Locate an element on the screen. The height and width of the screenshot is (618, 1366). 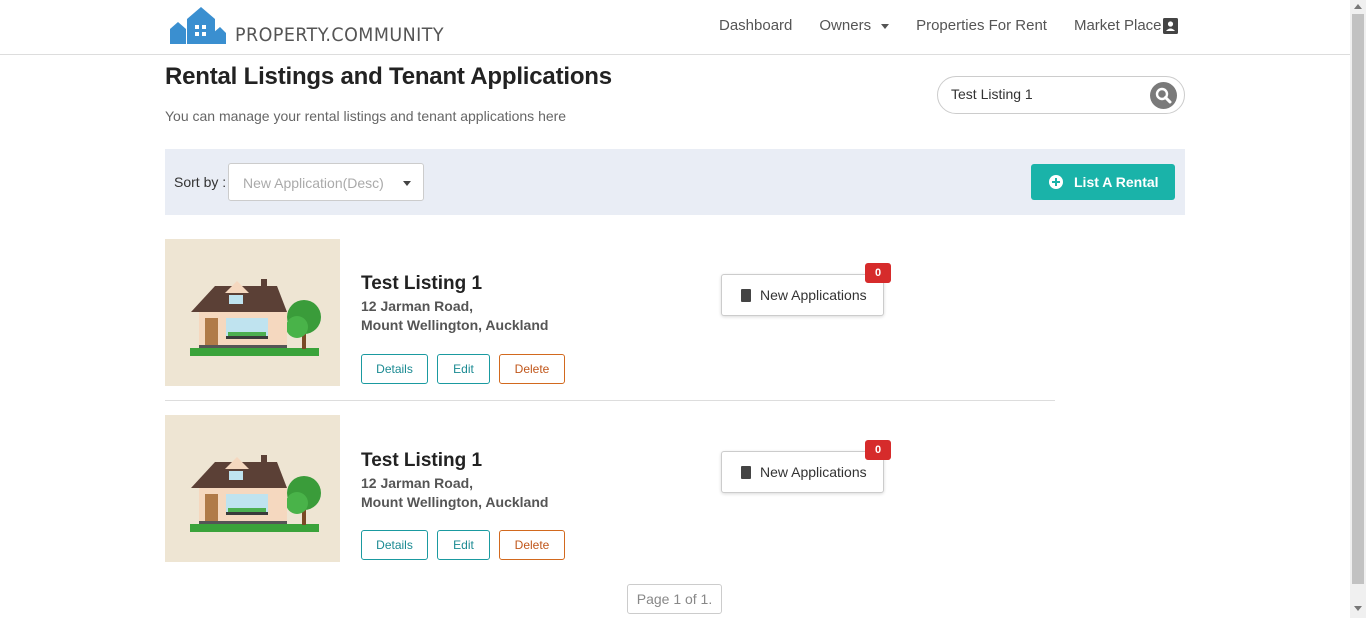
search-button is located at coordinates (1163, 95).